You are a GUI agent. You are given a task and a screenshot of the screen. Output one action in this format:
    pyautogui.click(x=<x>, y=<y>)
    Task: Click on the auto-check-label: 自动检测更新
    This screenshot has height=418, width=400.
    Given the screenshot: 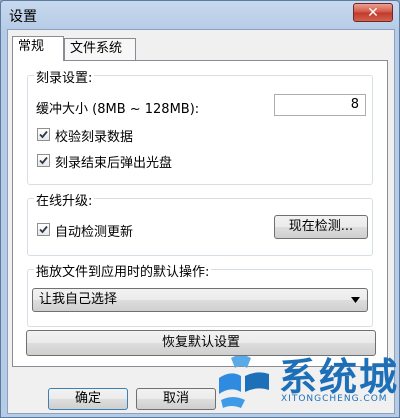 What is the action you would take?
    pyautogui.click(x=94, y=232)
    